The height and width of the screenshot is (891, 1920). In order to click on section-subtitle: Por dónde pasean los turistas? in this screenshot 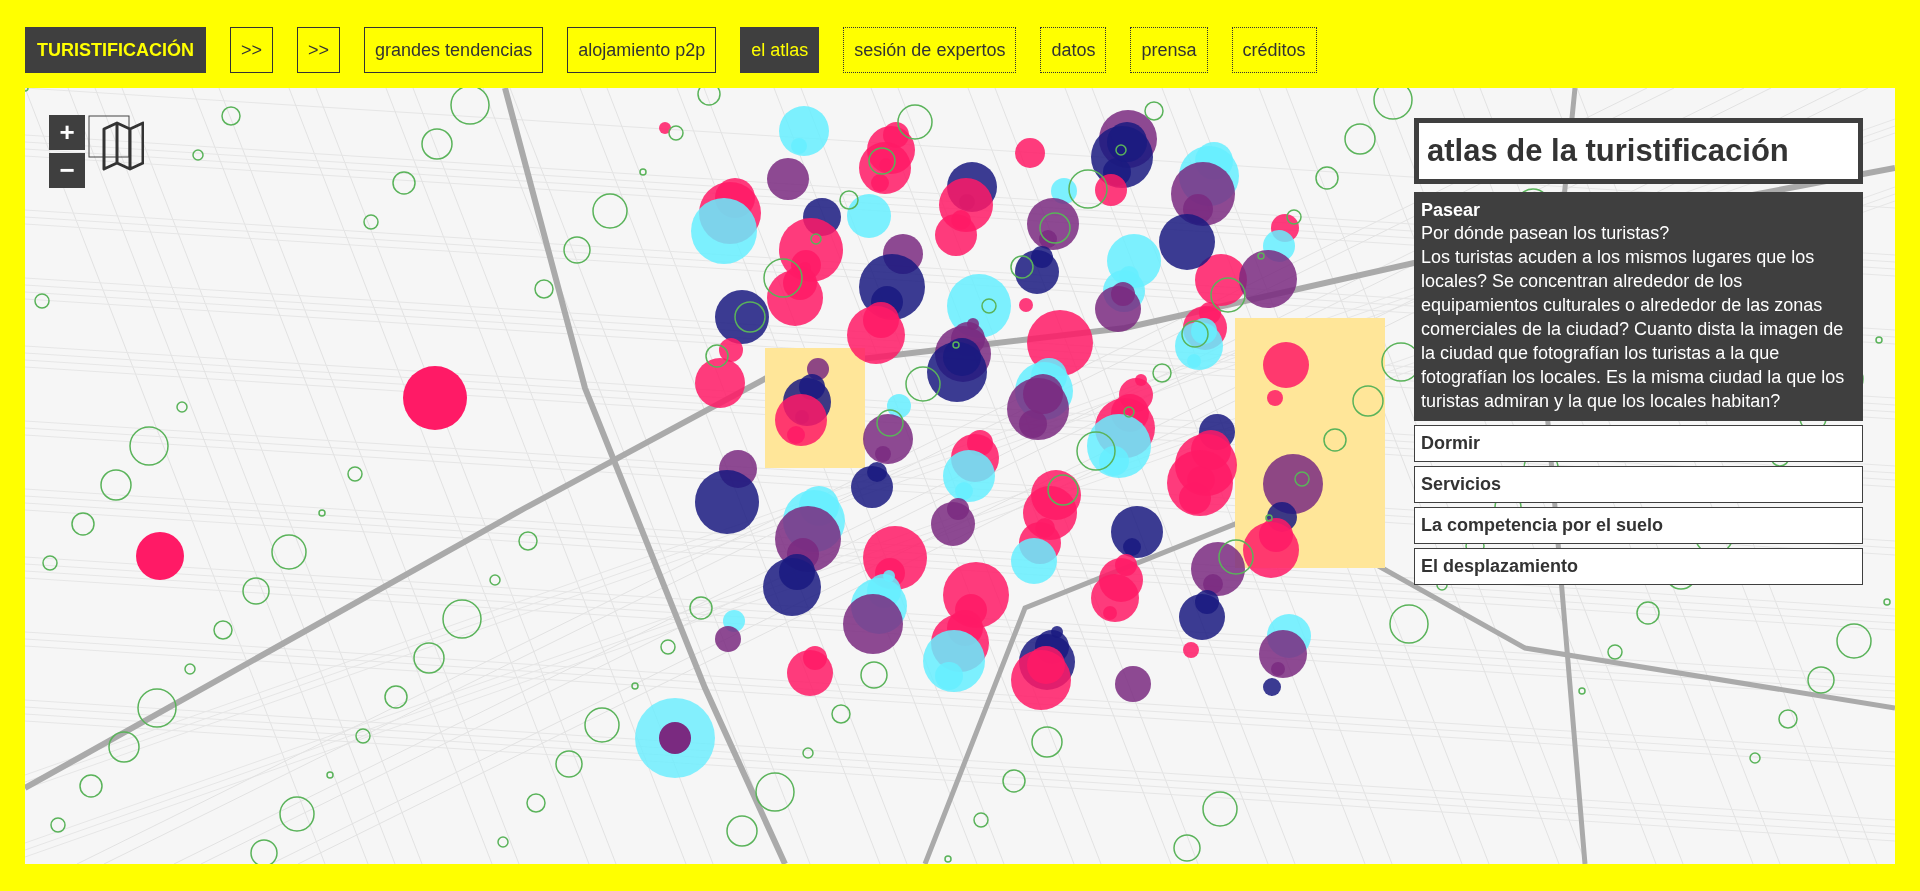, I will do `click(1546, 233)`.